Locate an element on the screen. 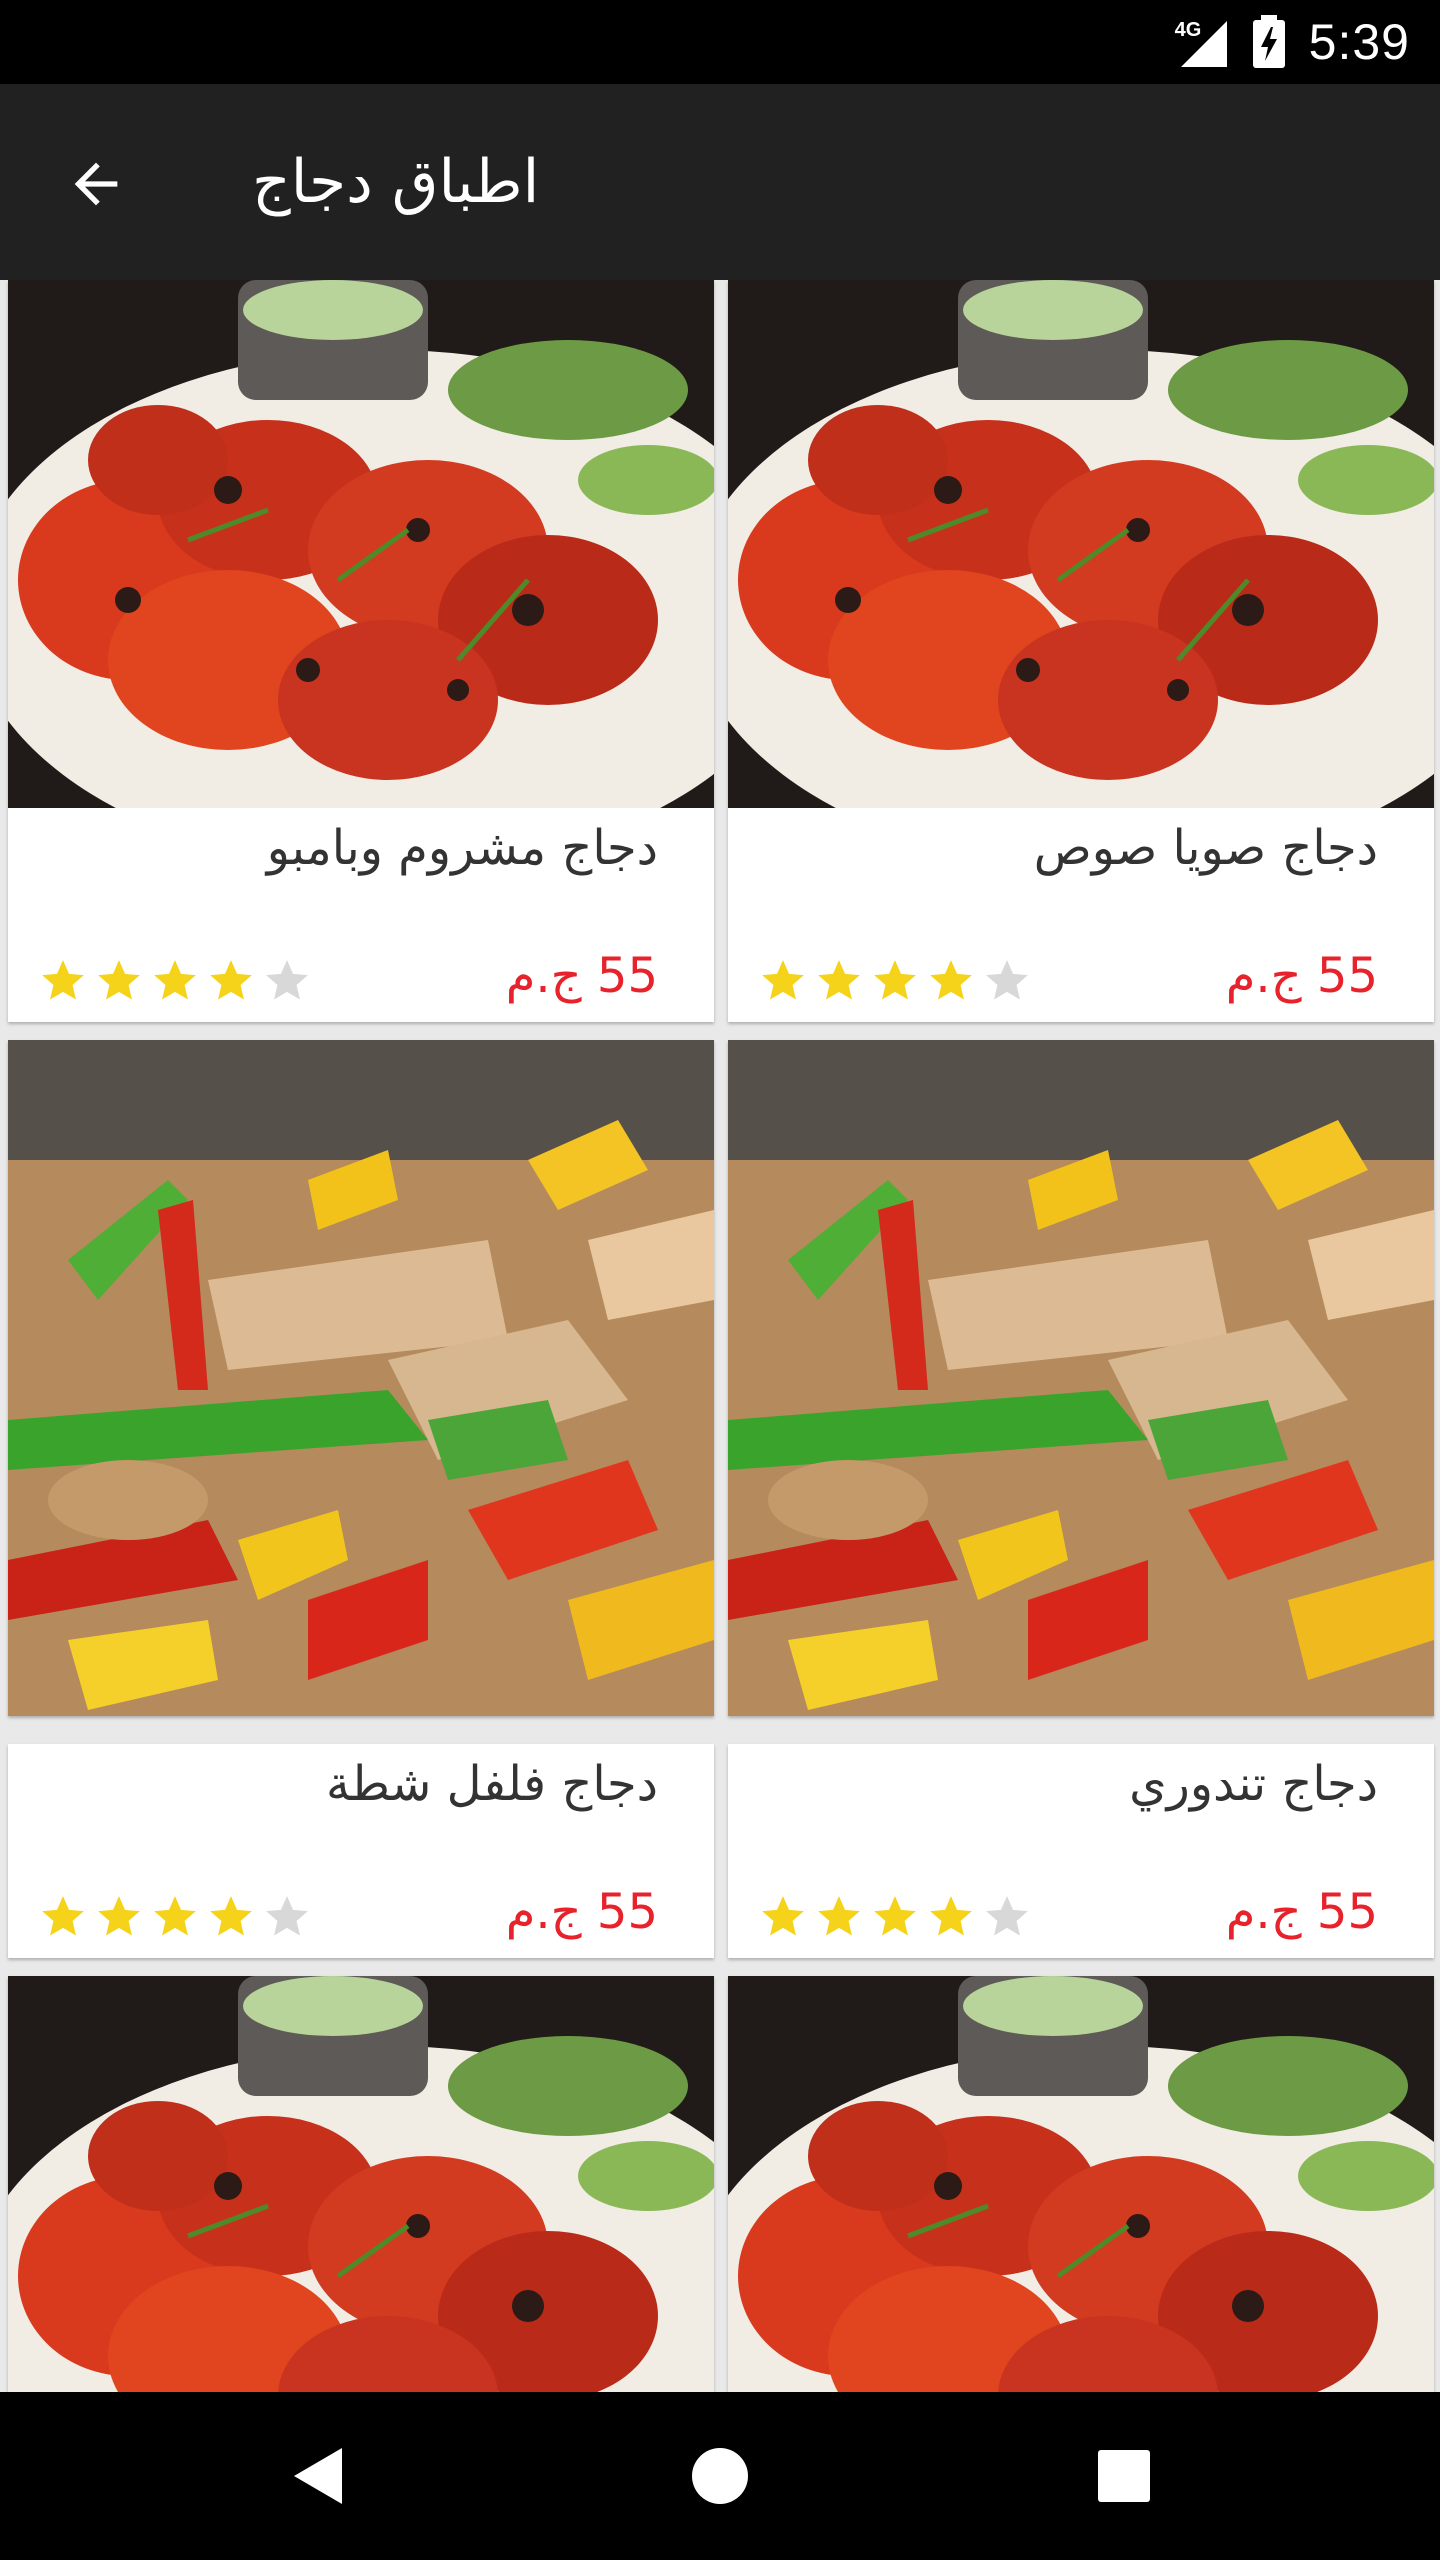 This screenshot has width=1440, height=2560. status-bar: 4G 5:39 is located at coordinates (720, 42).